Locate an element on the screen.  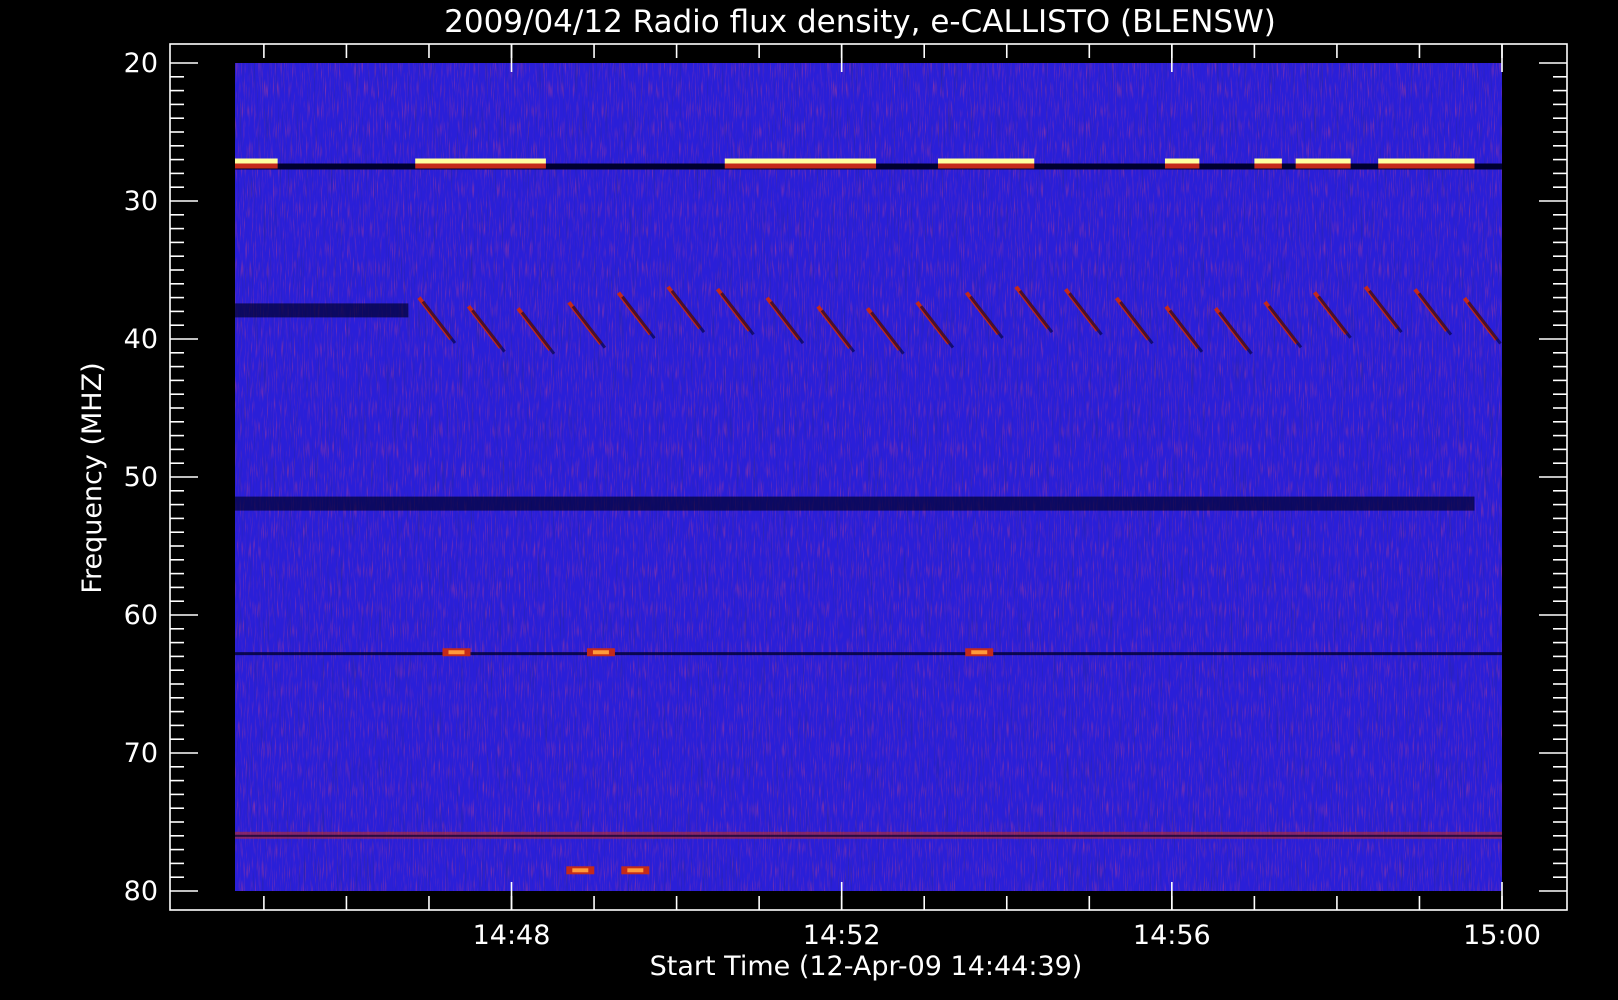
x-tick-label: 14:48 is located at coordinates (512, 935).